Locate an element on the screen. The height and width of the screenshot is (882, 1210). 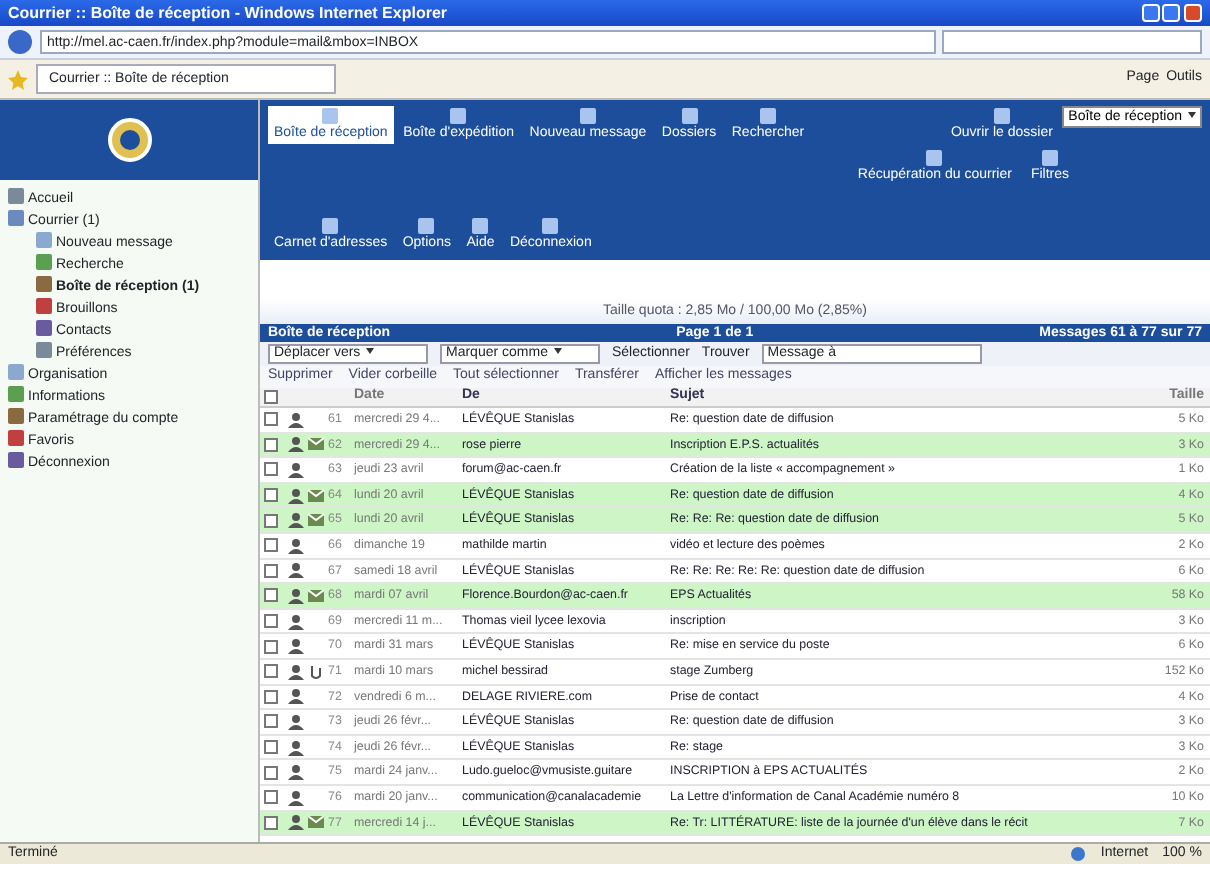
close-button is located at coordinates (1193, 13).